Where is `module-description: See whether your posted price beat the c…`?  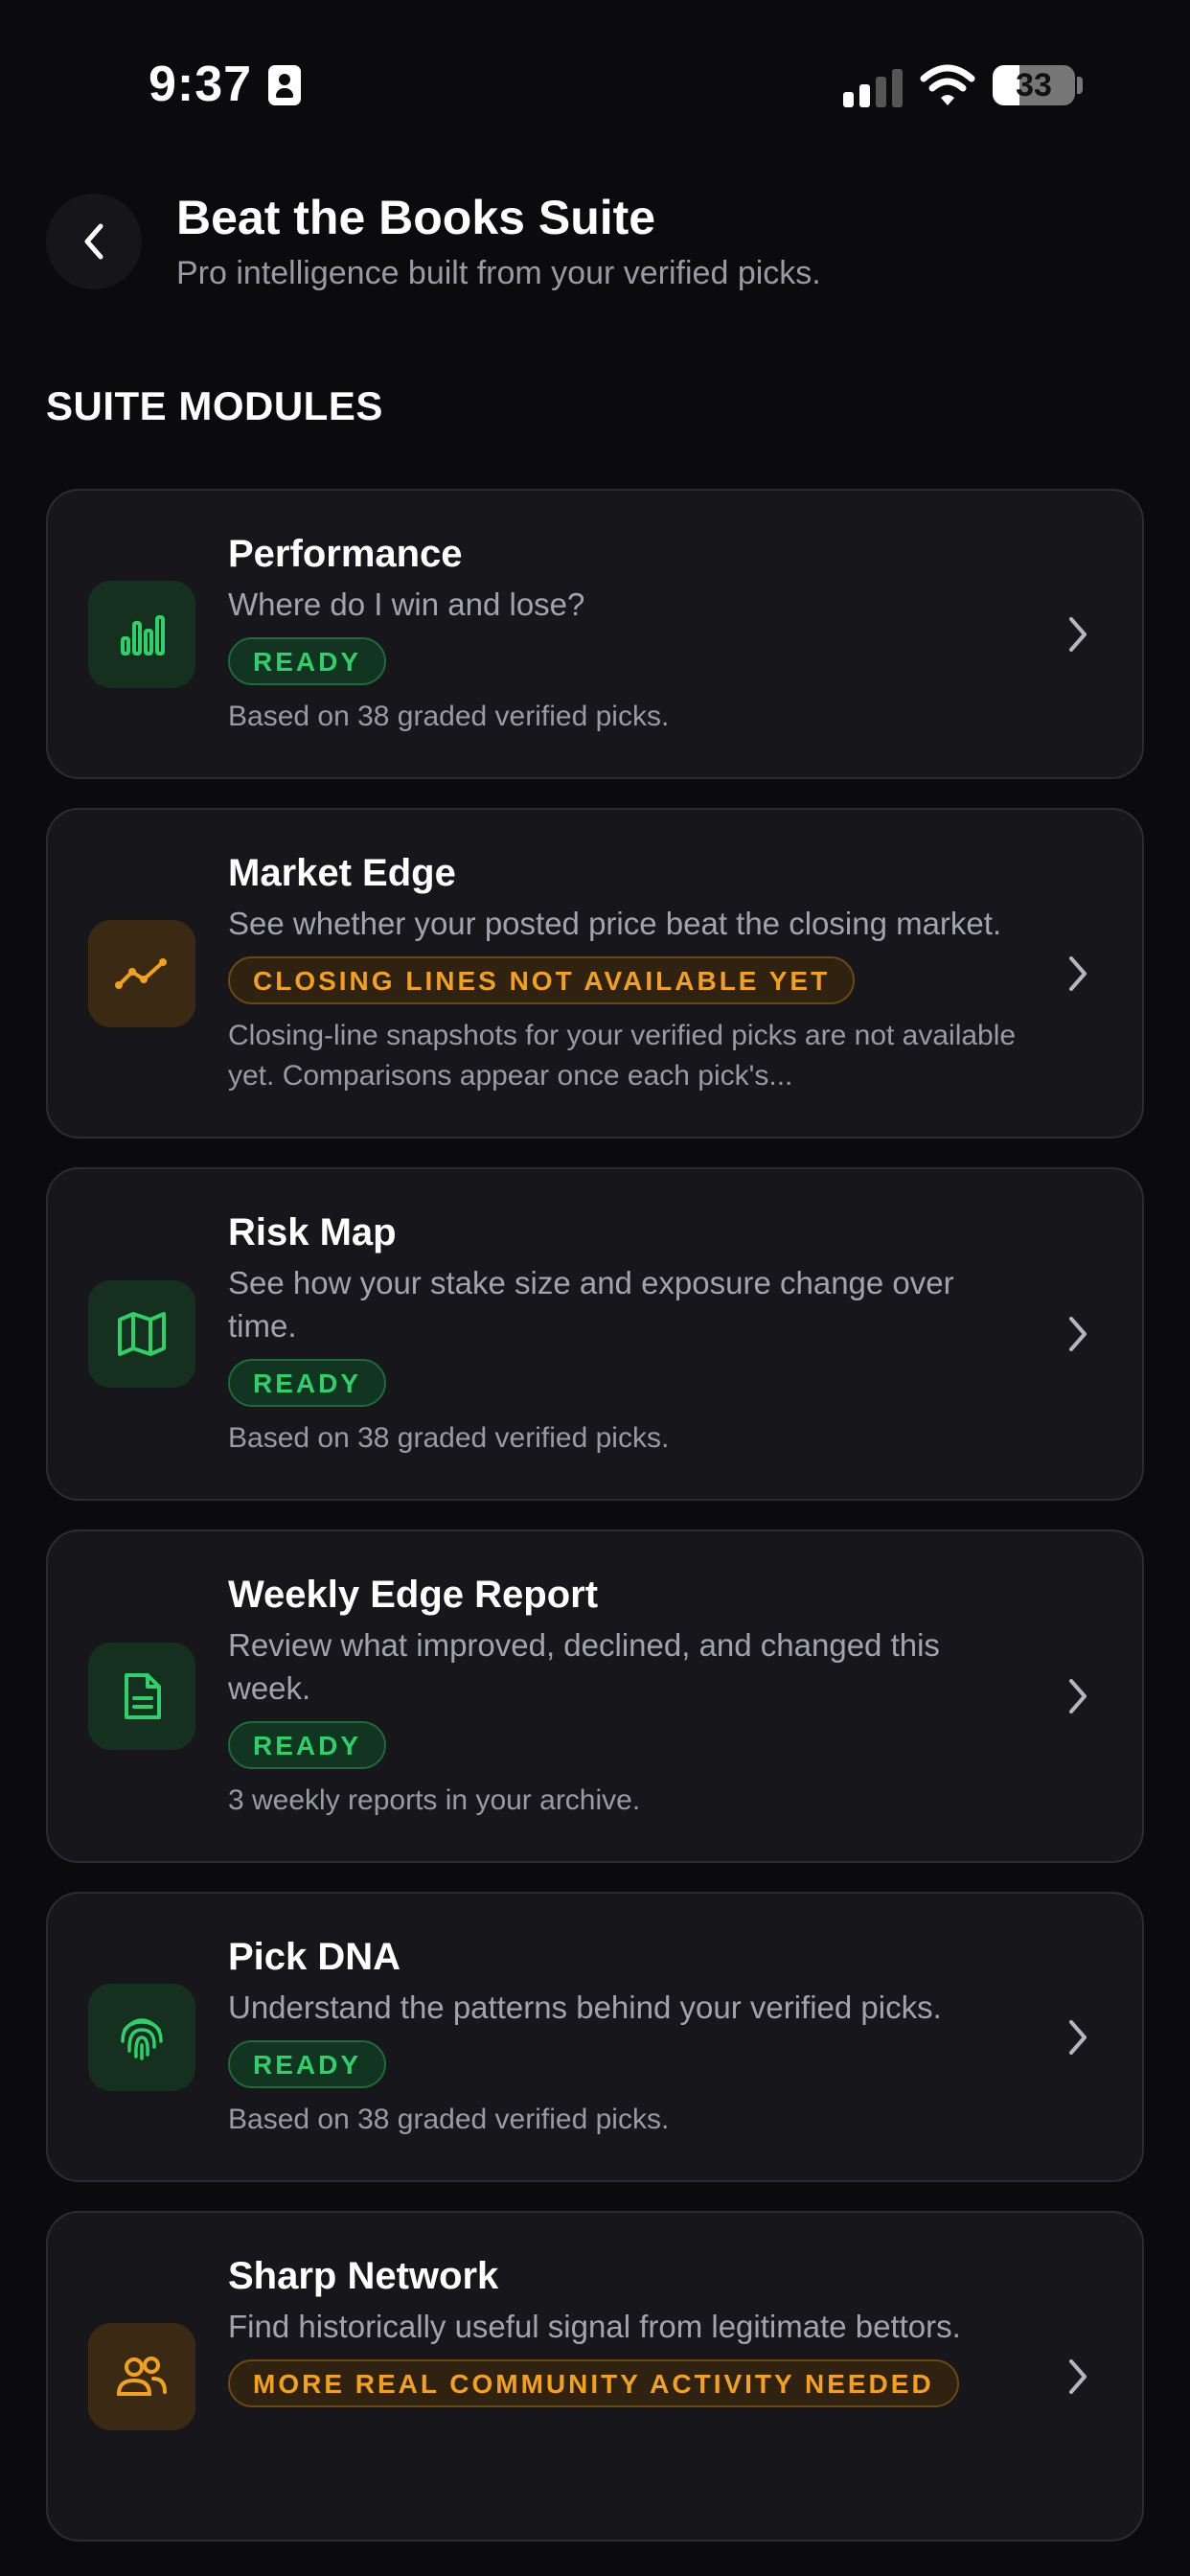 module-description: See whether your posted price beat the c… is located at coordinates (615, 923).